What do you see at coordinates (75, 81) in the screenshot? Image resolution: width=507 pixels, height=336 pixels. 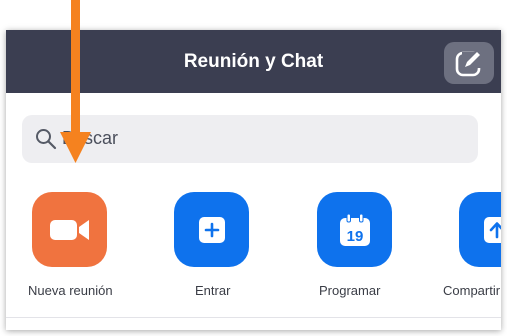 I see `pointer-arrow-icon` at bounding box center [75, 81].